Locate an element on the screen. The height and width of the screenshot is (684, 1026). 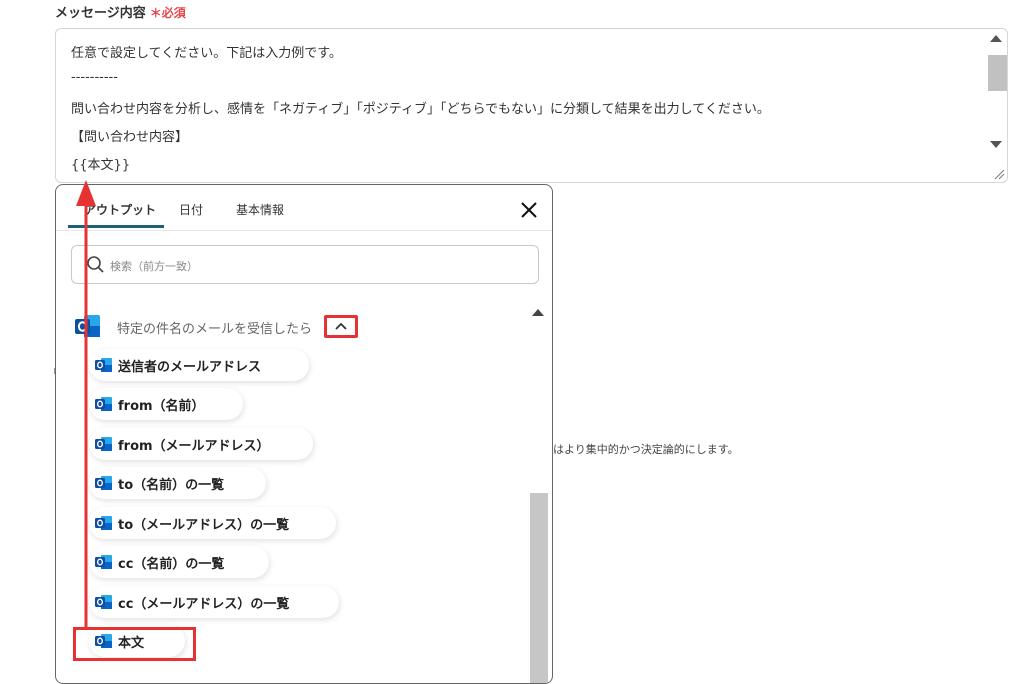
list-scrollbar is located at coordinates (538, 493).